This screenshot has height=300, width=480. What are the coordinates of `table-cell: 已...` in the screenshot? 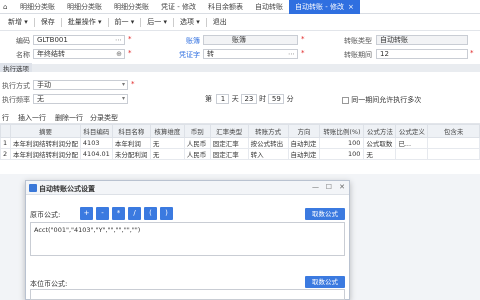 It's located at (412, 143).